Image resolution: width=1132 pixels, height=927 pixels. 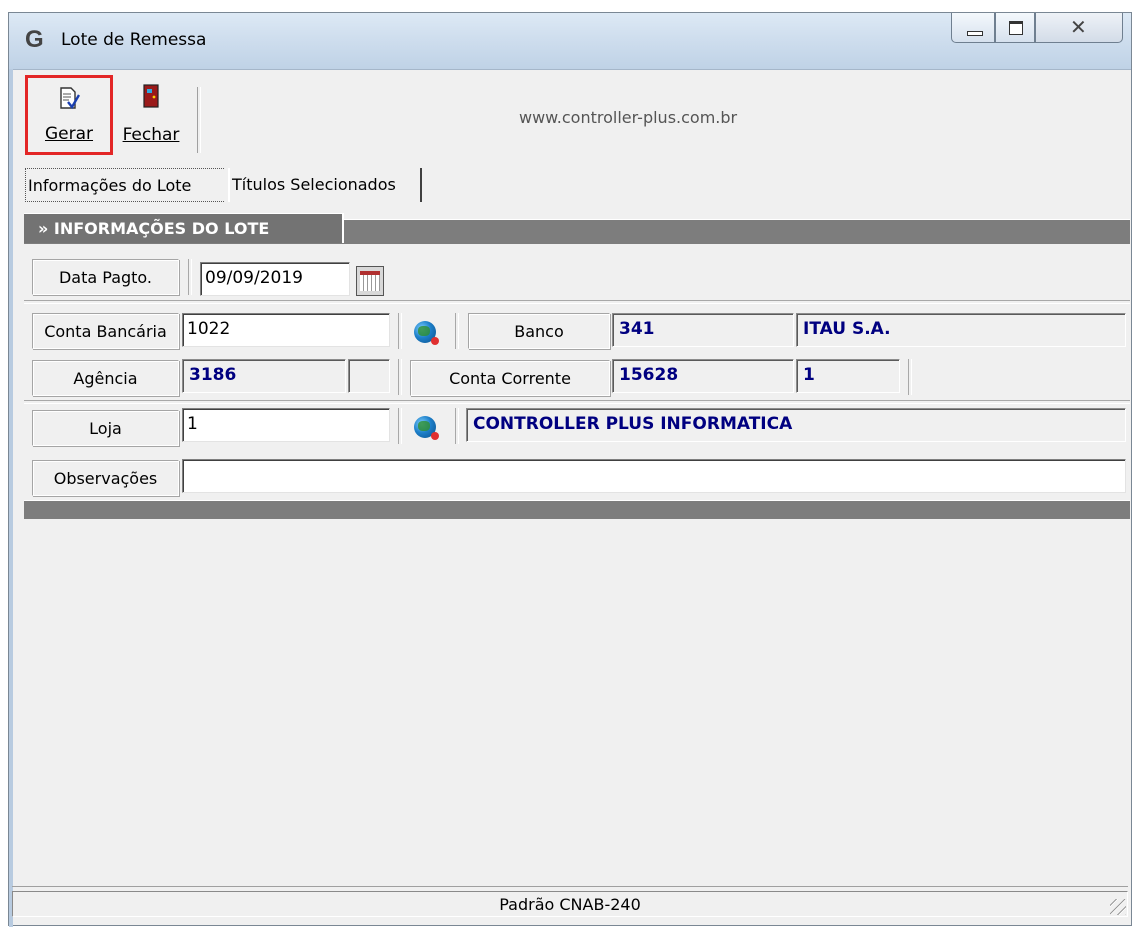 I want to click on app-logo-icon: G, so click(x=34, y=39).